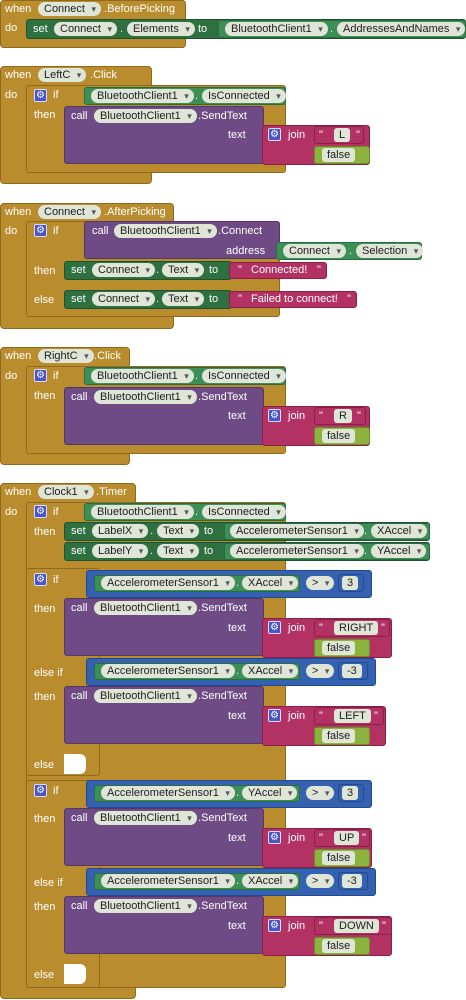  I want to click on to-label: to, so click(214, 299).